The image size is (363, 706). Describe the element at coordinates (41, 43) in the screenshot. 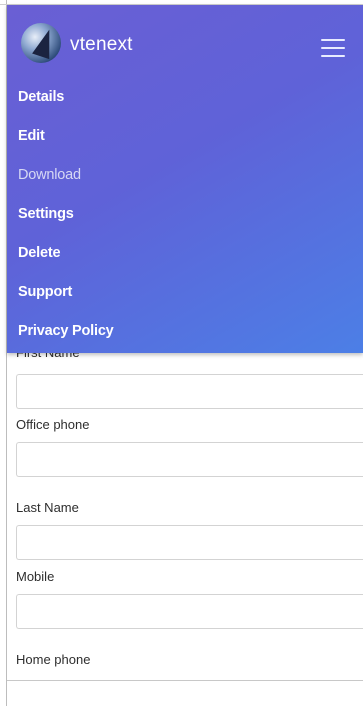

I see `vtenext-logo-icon` at that location.